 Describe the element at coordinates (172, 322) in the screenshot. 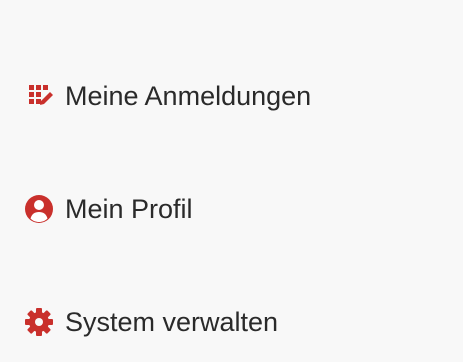

I see `menu-item-label: System verwalten` at that location.